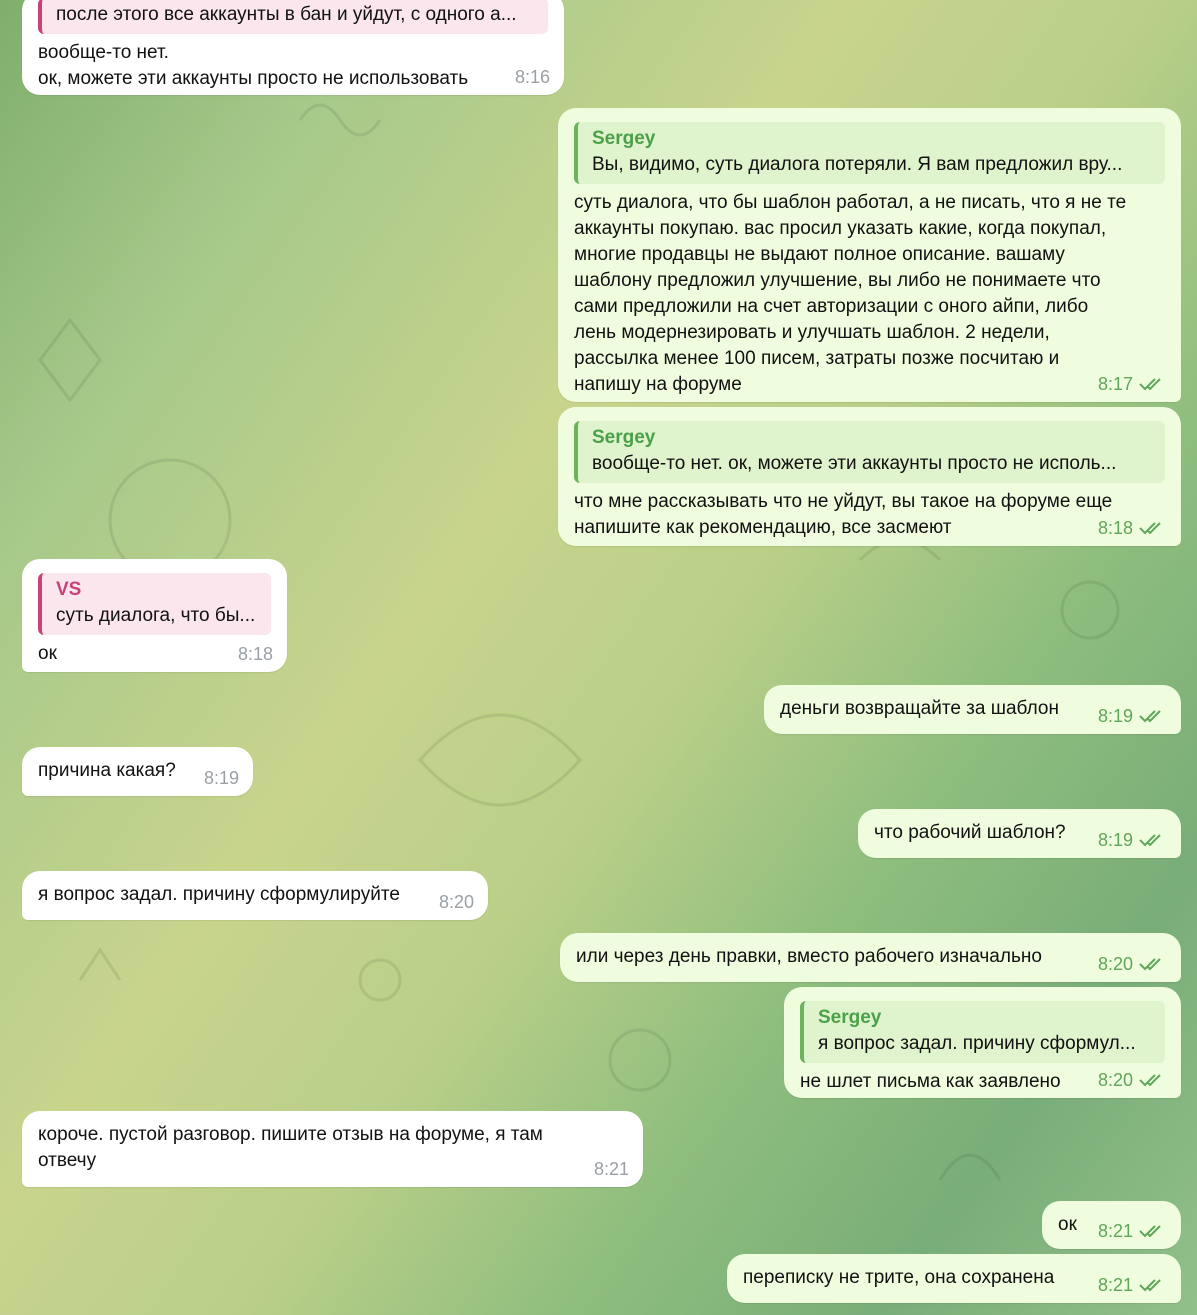 The image size is (1197, 1315). Describe the element at coordinates (47, 653) in the screenshot. I see `message-text: ок` at that location.